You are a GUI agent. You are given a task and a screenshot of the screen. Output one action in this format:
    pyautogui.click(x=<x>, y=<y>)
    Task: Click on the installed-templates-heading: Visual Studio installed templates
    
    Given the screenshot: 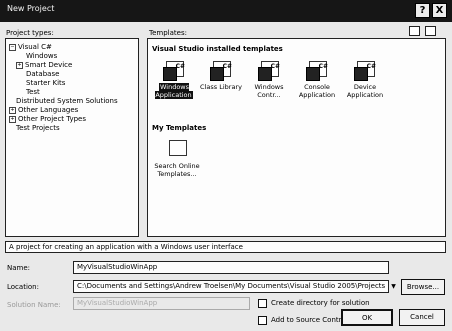 What is the action you would take?
    pyautogui.click(x=217, y=49)
    